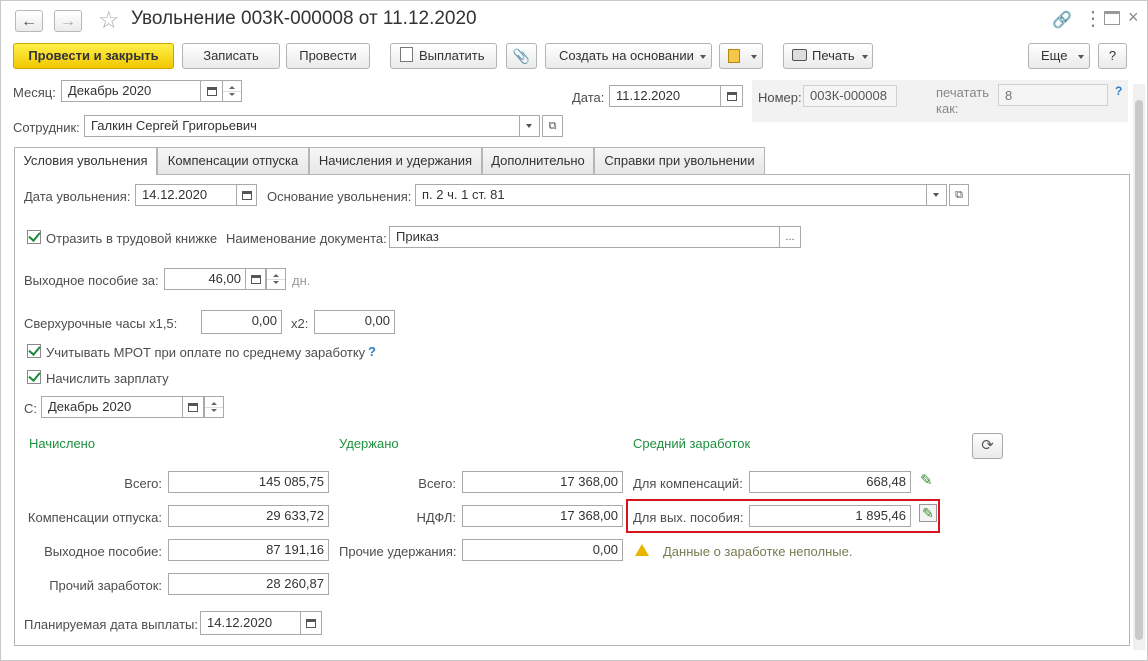 Image resolution: width=1148 pixels, height=661 pixels. I want to click on accrue-salary-label: Начислить зарплату, so click(107, 378).